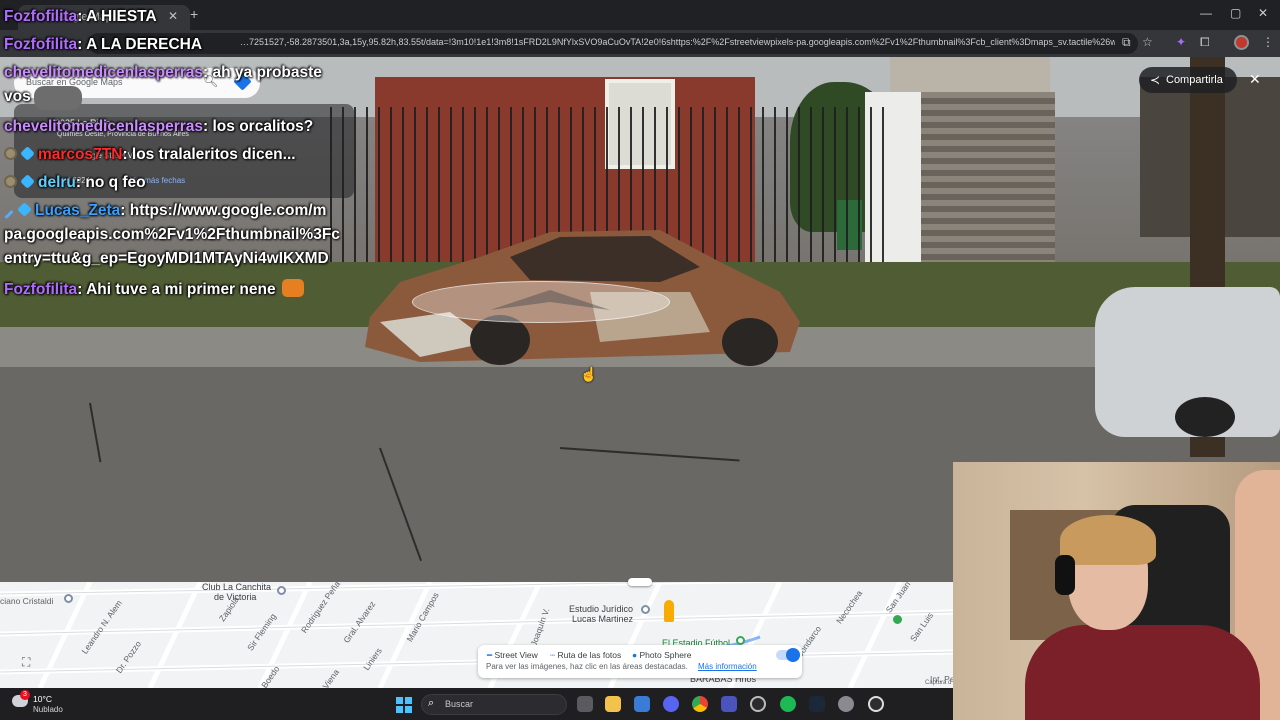 Image resolution: width=1280 pixels, height=720 pixels. I want to click on streamer-hair, so click(1108, 540).